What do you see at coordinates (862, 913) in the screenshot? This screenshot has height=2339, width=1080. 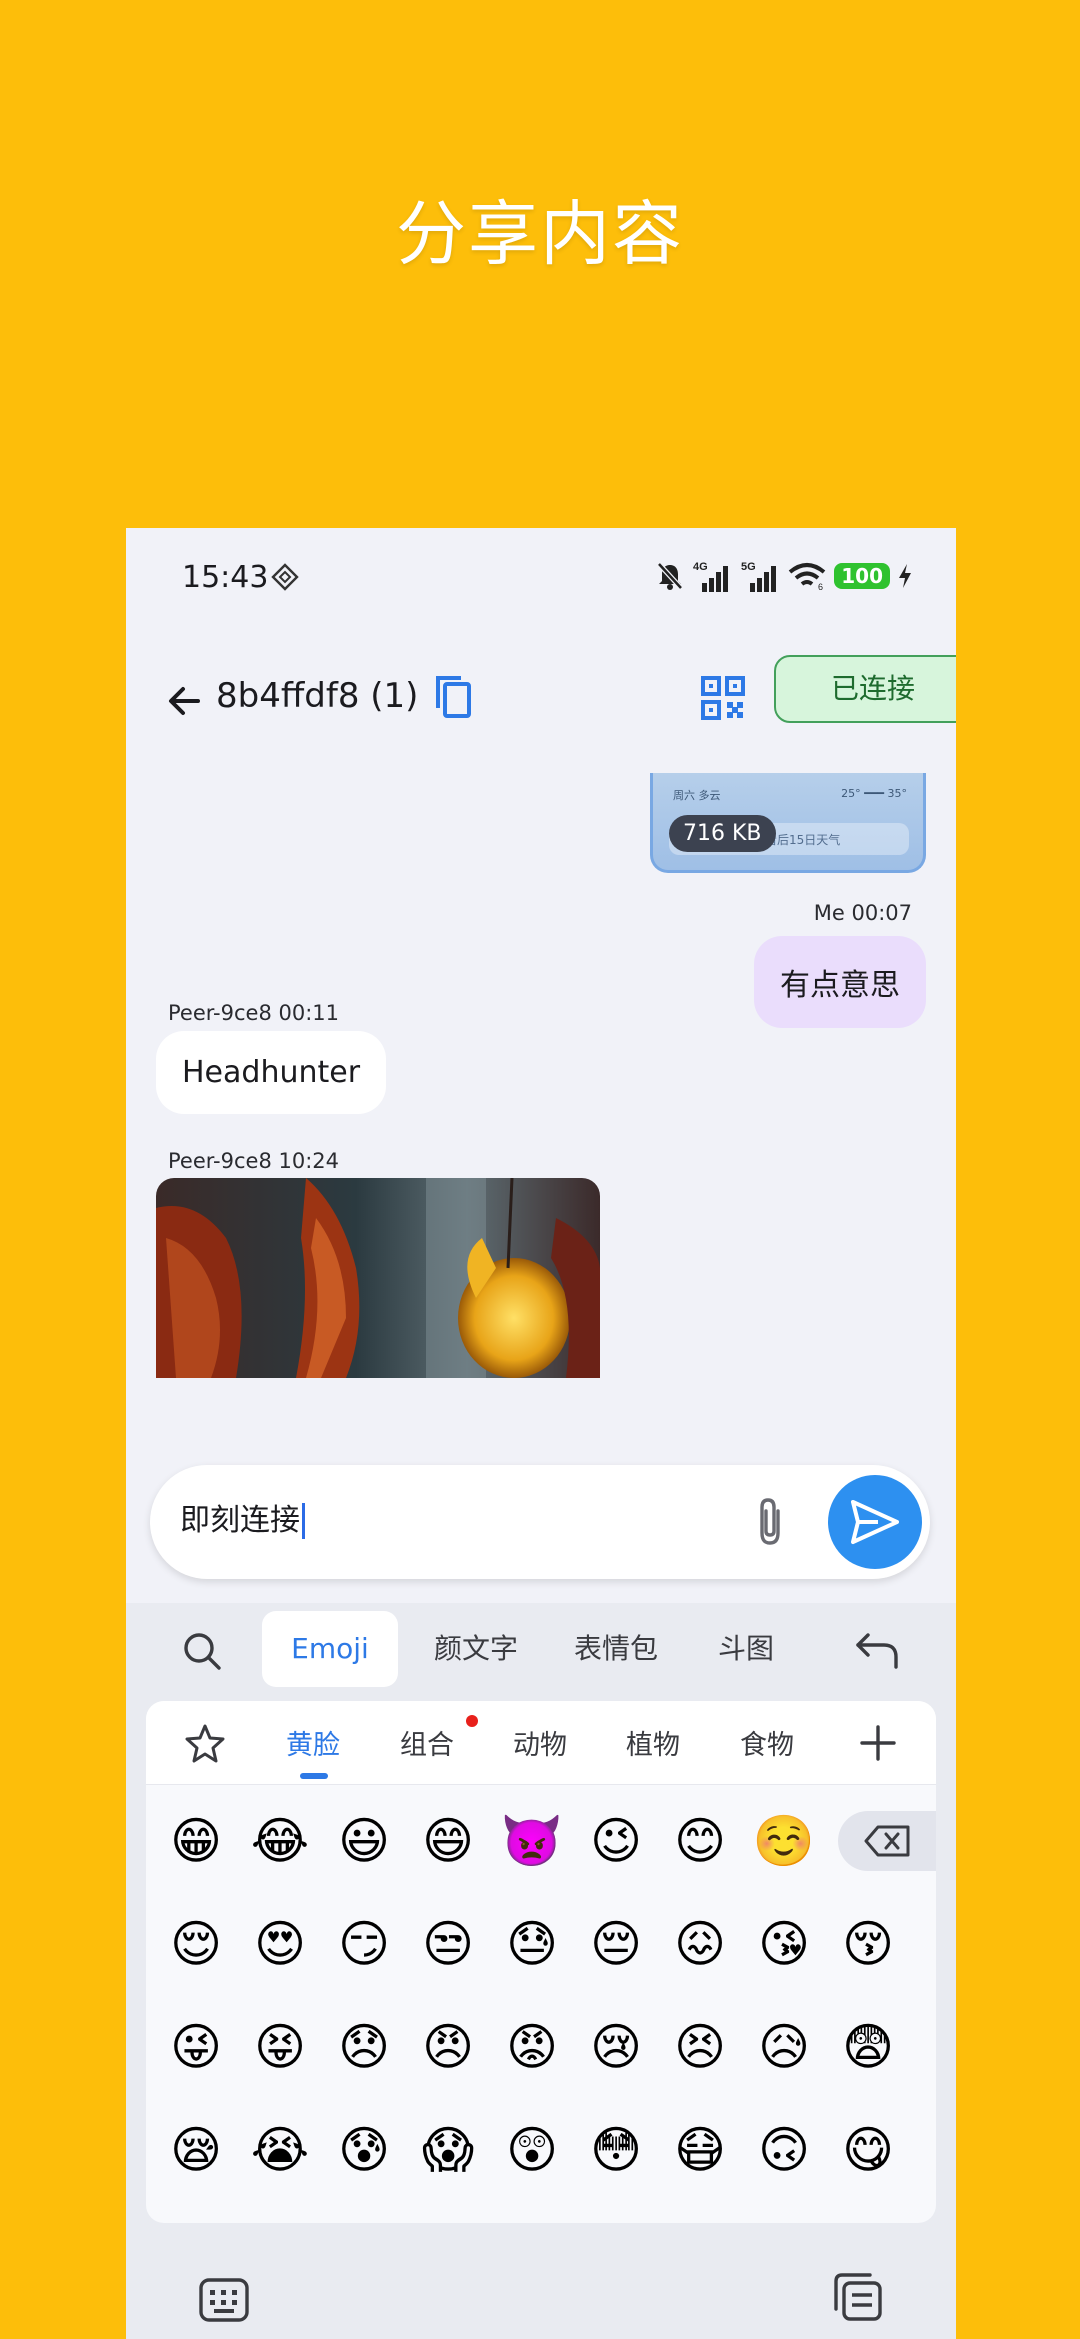 I see `me-message-meta: Me 00:07` at bounding box center [862, 913].